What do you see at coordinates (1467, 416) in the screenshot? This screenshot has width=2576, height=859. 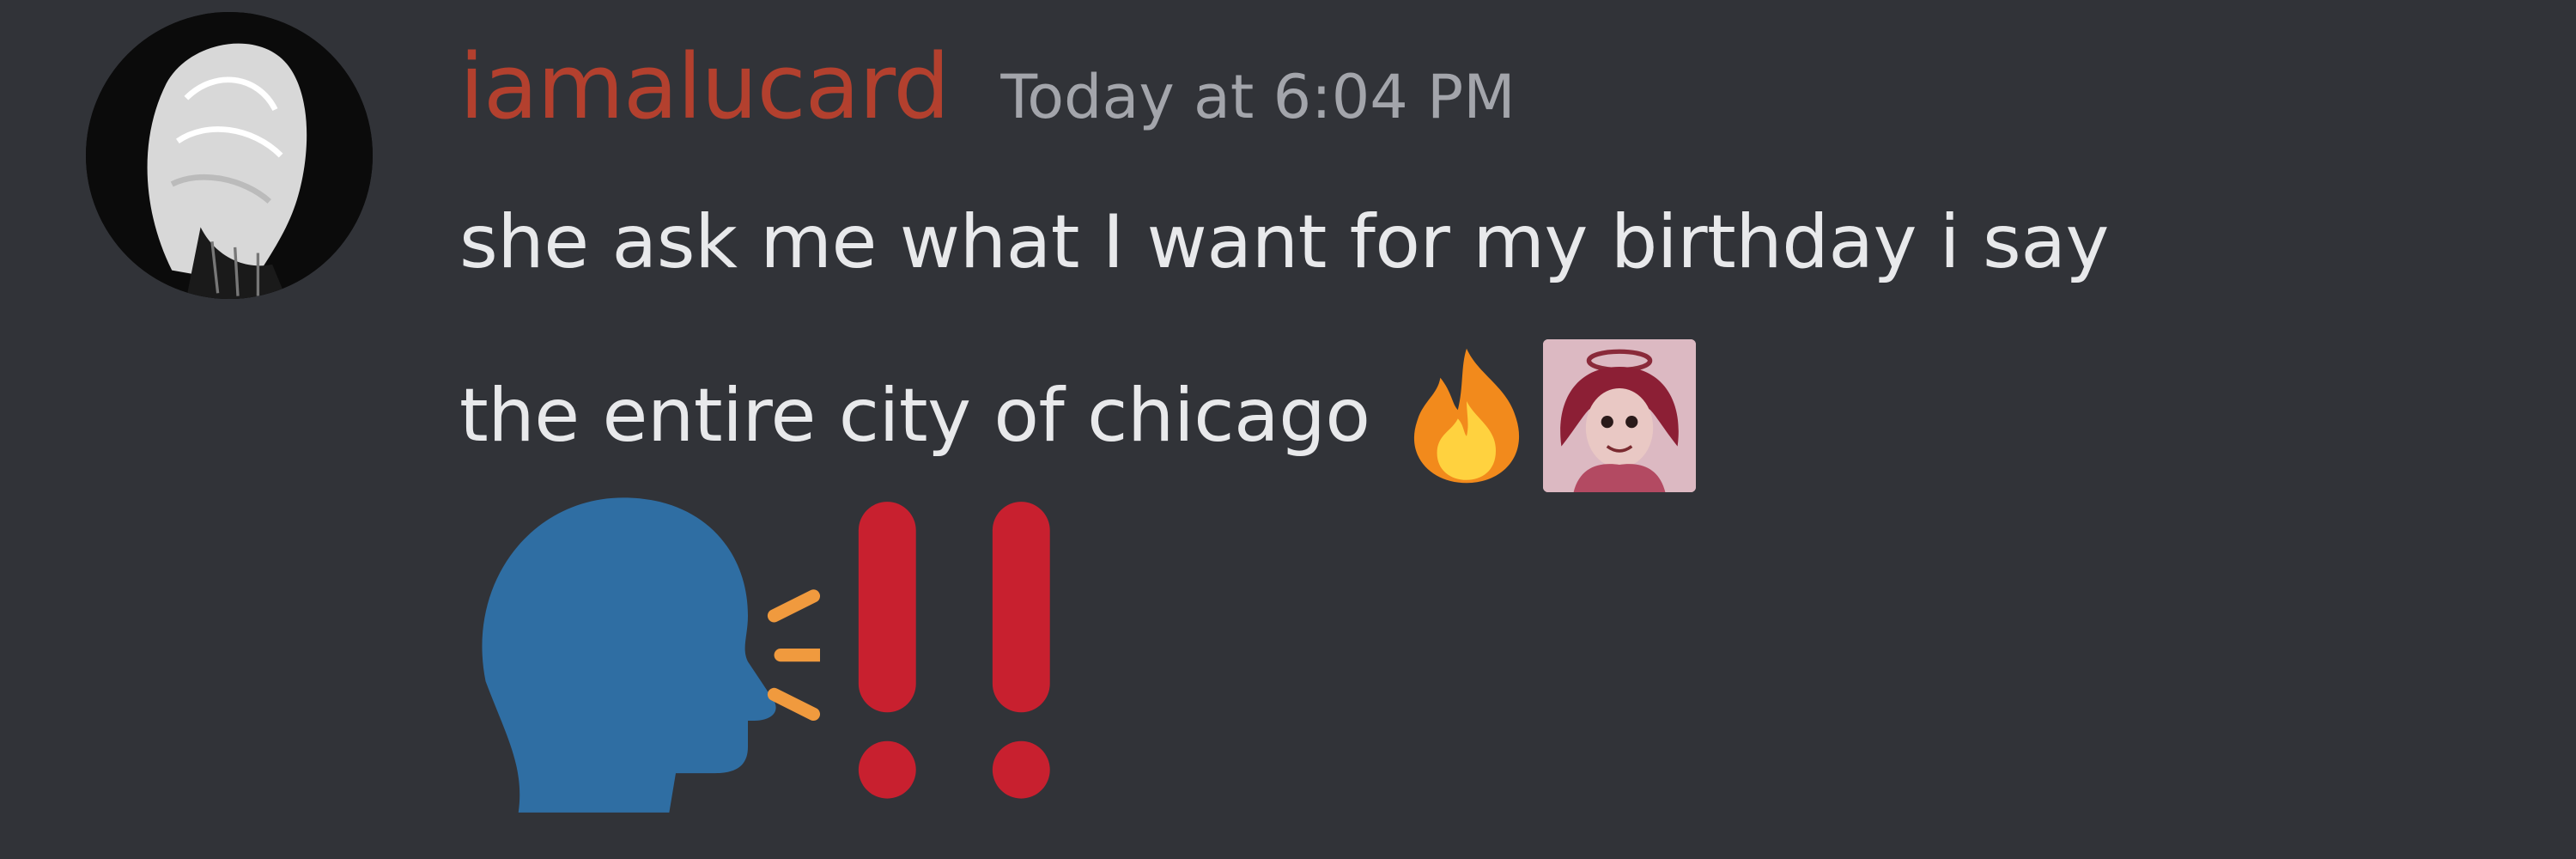 I see `fire-emoji-icon` at bounding box center [1467, 416].